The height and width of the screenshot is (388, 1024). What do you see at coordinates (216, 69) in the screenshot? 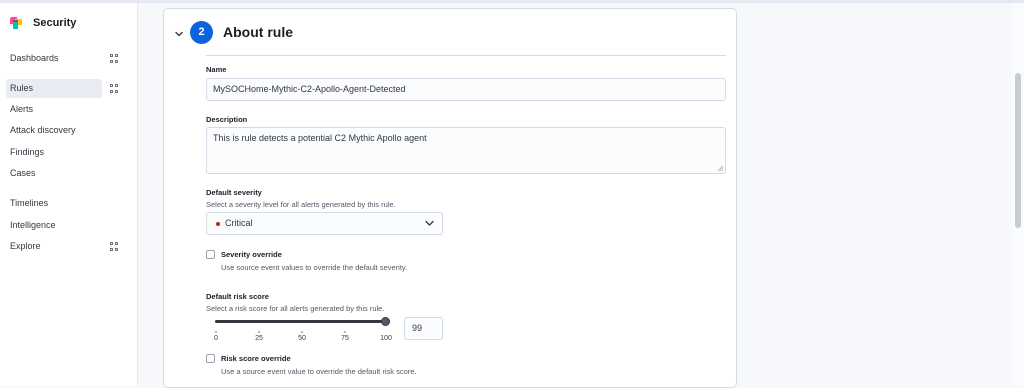
I see `name-label: Name` at bounding box center [216, 69].